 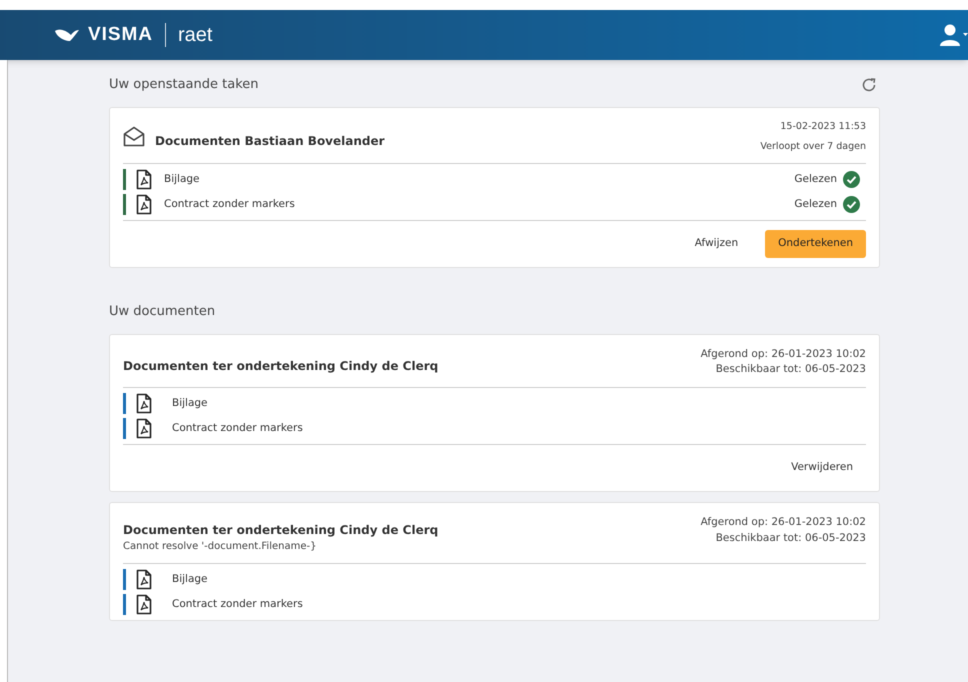 What do you see at coordinates (717, 244) in the screenshot?
I see `text-button: Afwijzen` at bounding box center [717, 244].